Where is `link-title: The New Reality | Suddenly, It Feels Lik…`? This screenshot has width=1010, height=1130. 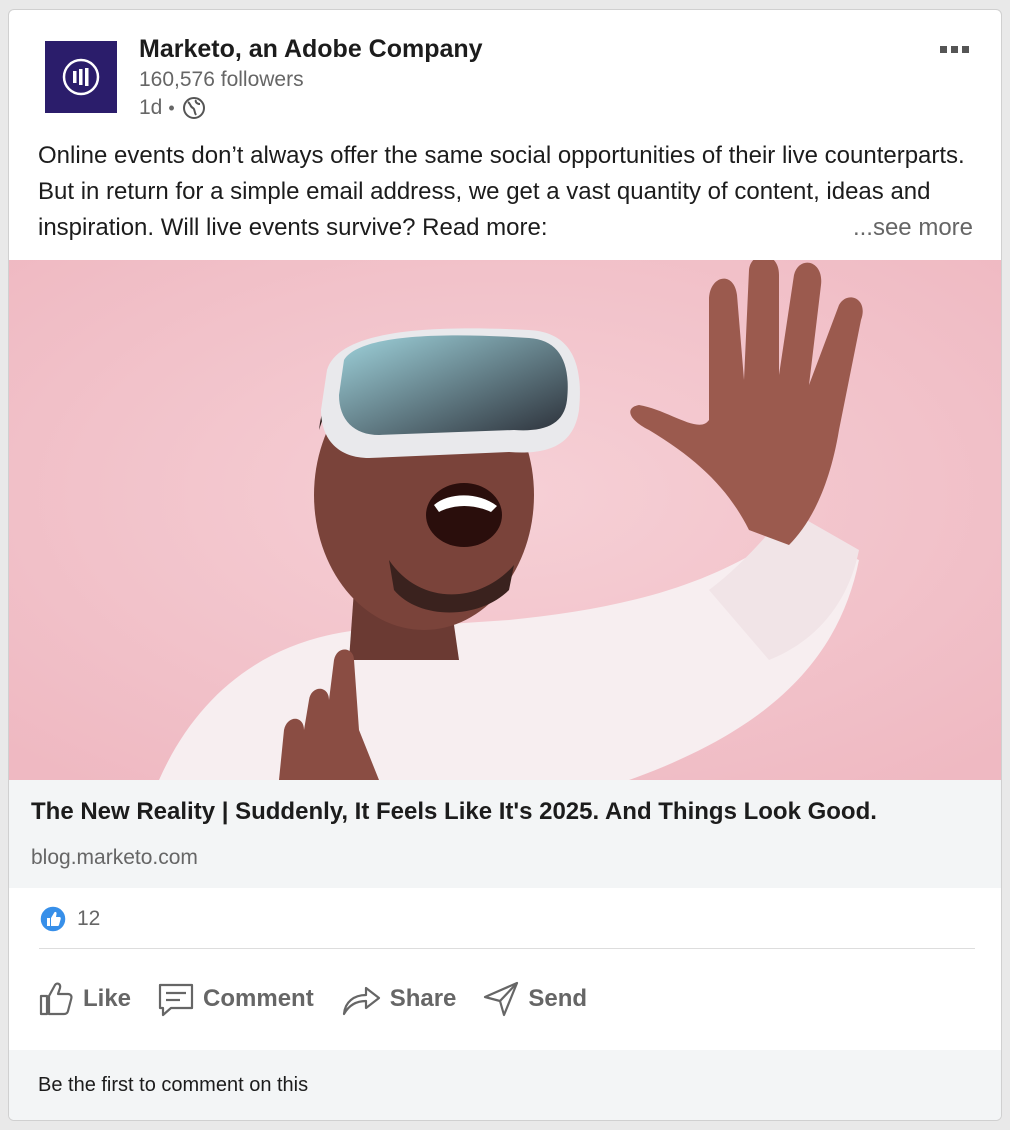 link-title: The New Reality | Suddenly, It Feels Lik… is located at coordinates (454, 812).